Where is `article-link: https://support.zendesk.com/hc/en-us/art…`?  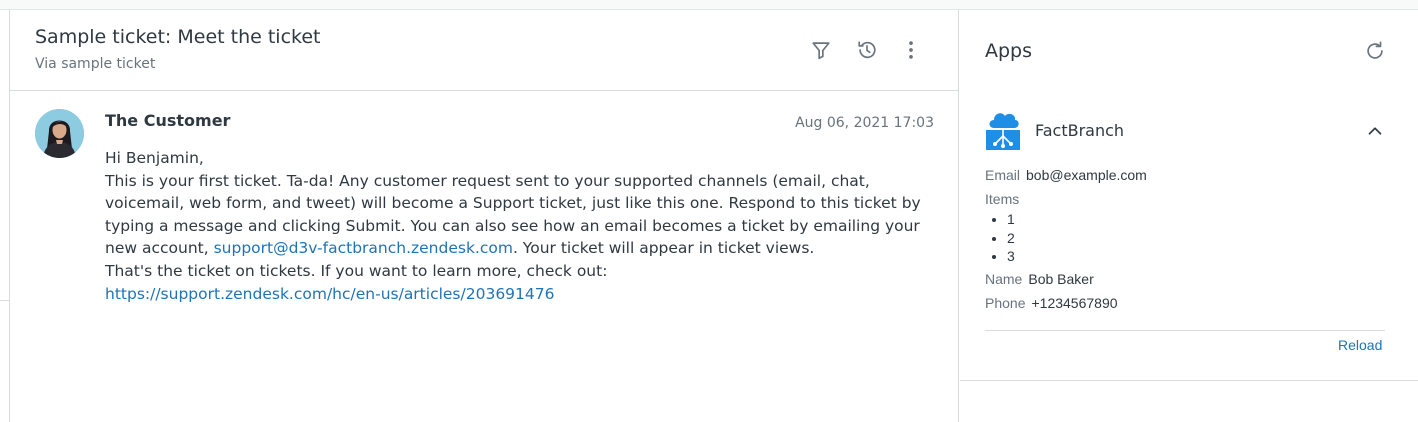
article-link: https://support.zendesk.com/hc/en-us/art… is located at coordinates (330, 294).